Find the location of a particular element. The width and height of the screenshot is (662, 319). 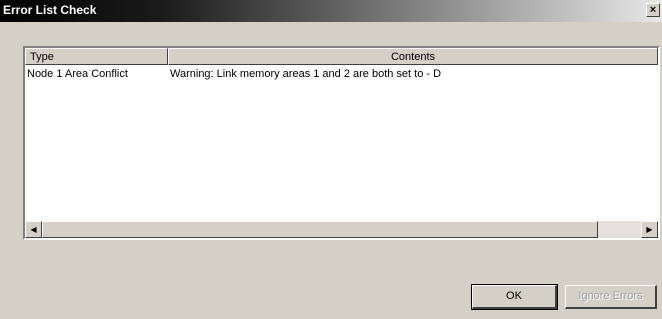

column-header-type: Type is located at coordinates (96, 56).